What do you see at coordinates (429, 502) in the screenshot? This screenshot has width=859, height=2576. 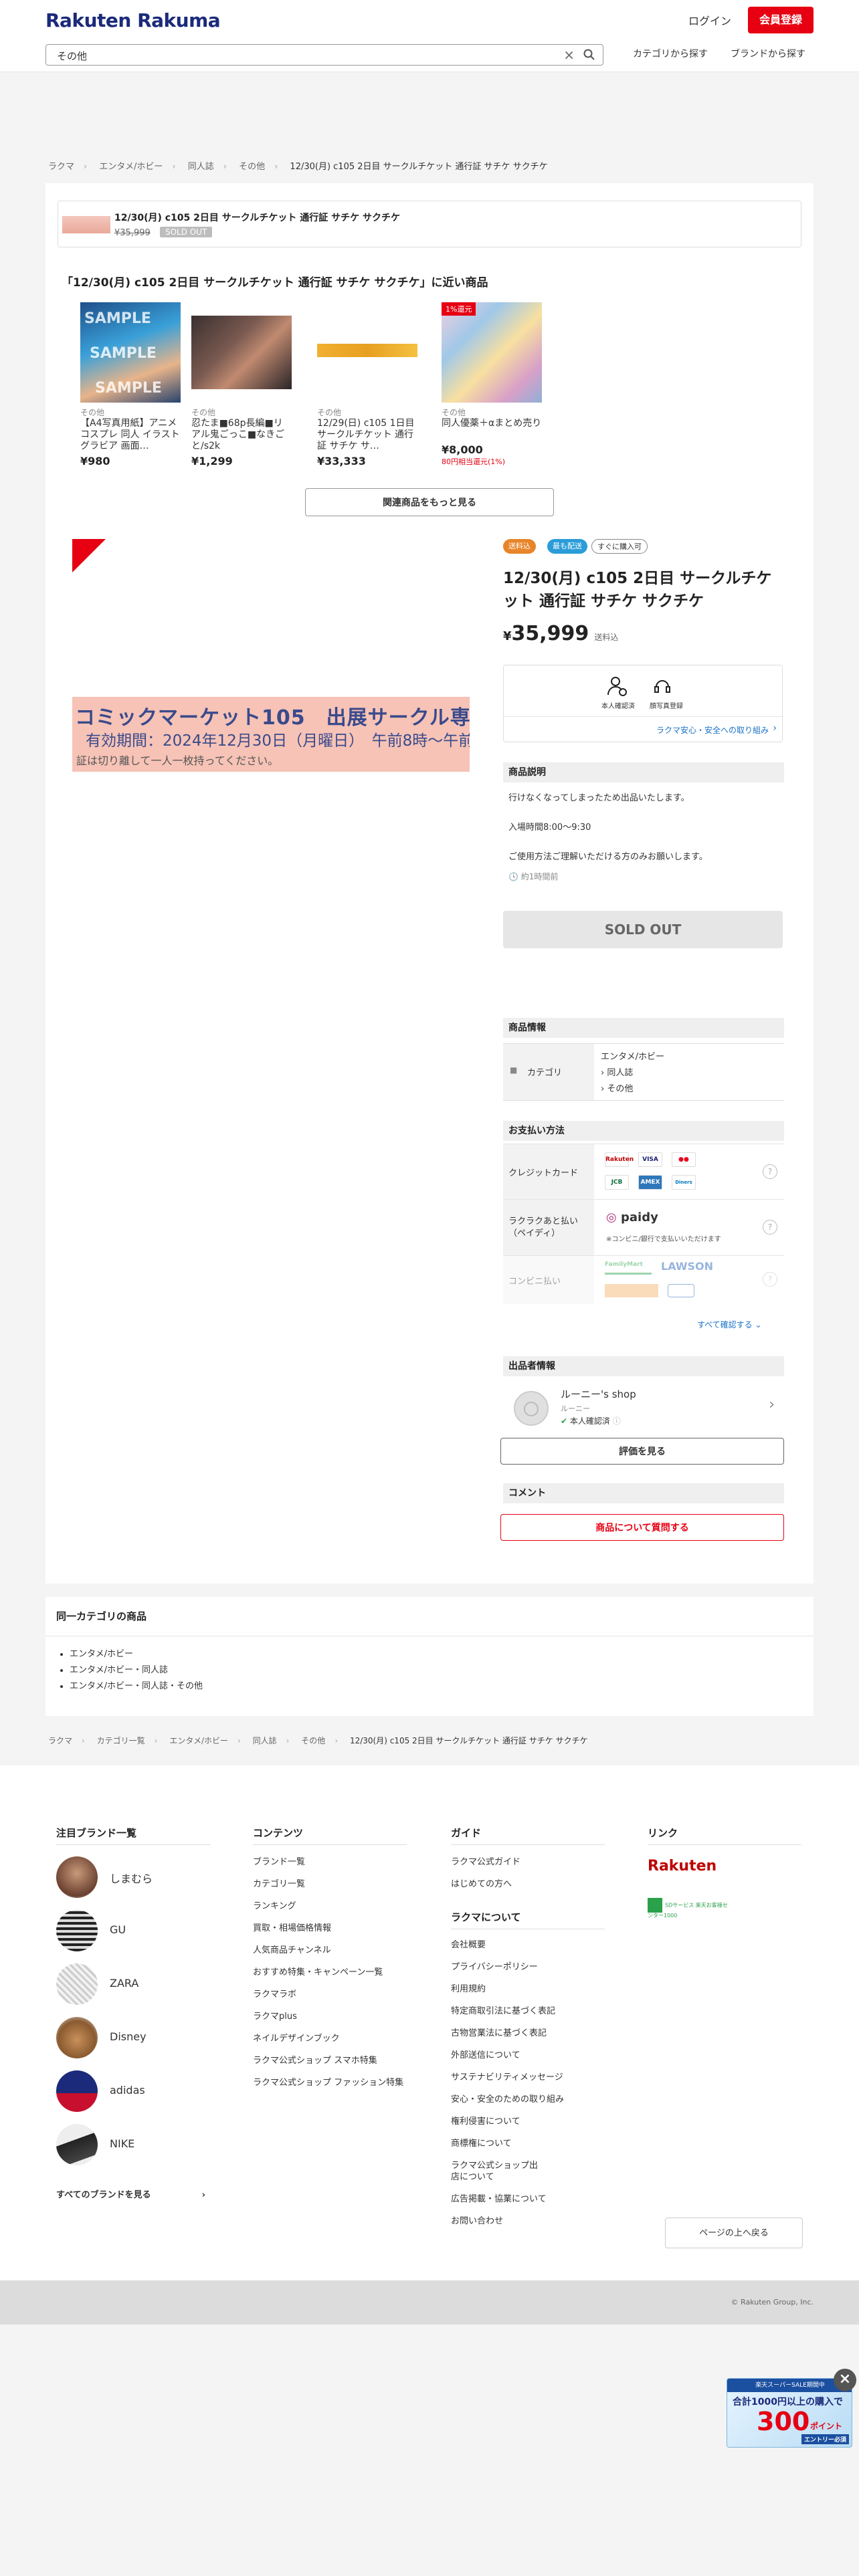 I see `more-related-button: 関連商品をもっと見る` at bounding box center [429, 502].